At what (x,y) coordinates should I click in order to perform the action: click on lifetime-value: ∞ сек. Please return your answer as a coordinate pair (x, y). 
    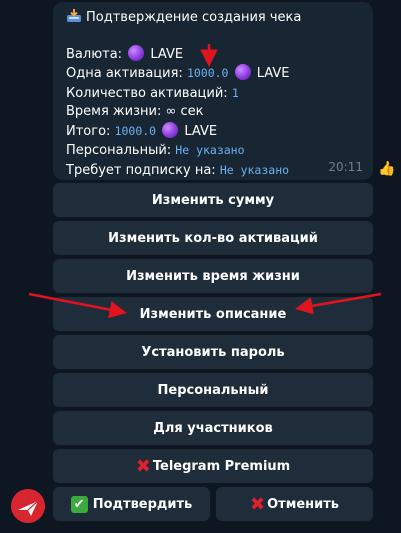
    Looking at the image, I should click on (184, 111).